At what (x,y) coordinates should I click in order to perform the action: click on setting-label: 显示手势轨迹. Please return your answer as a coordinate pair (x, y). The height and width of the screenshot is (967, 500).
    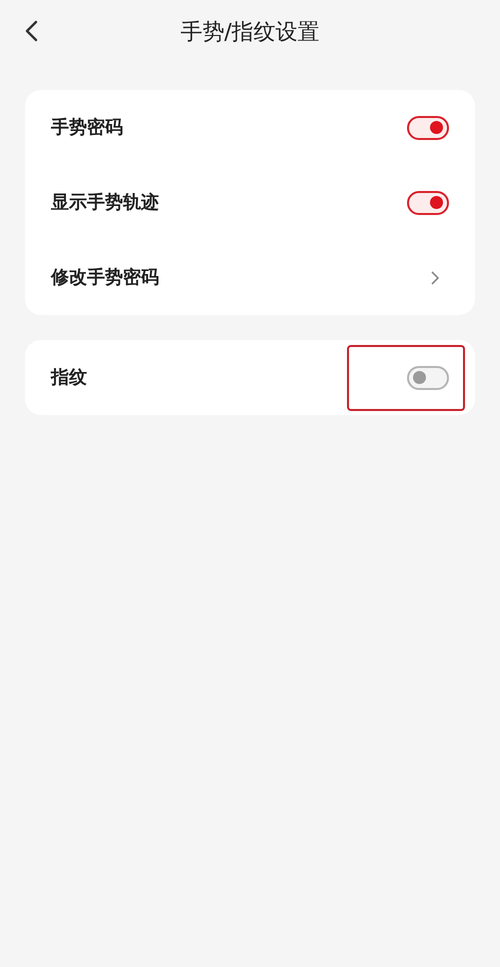
    Looking at the image, I should click on (105, 203).